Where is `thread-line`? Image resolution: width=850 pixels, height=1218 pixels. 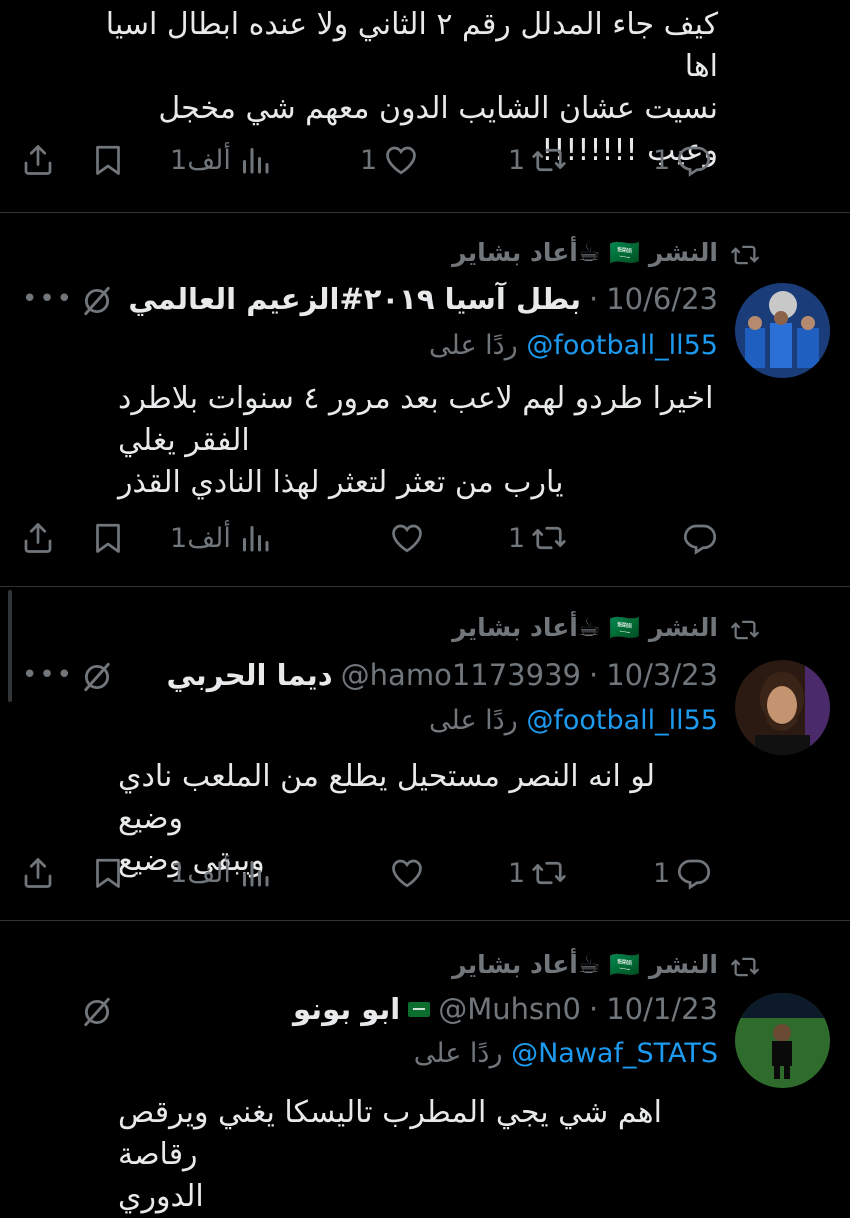
thread-line is located at coordinates (10, 646).